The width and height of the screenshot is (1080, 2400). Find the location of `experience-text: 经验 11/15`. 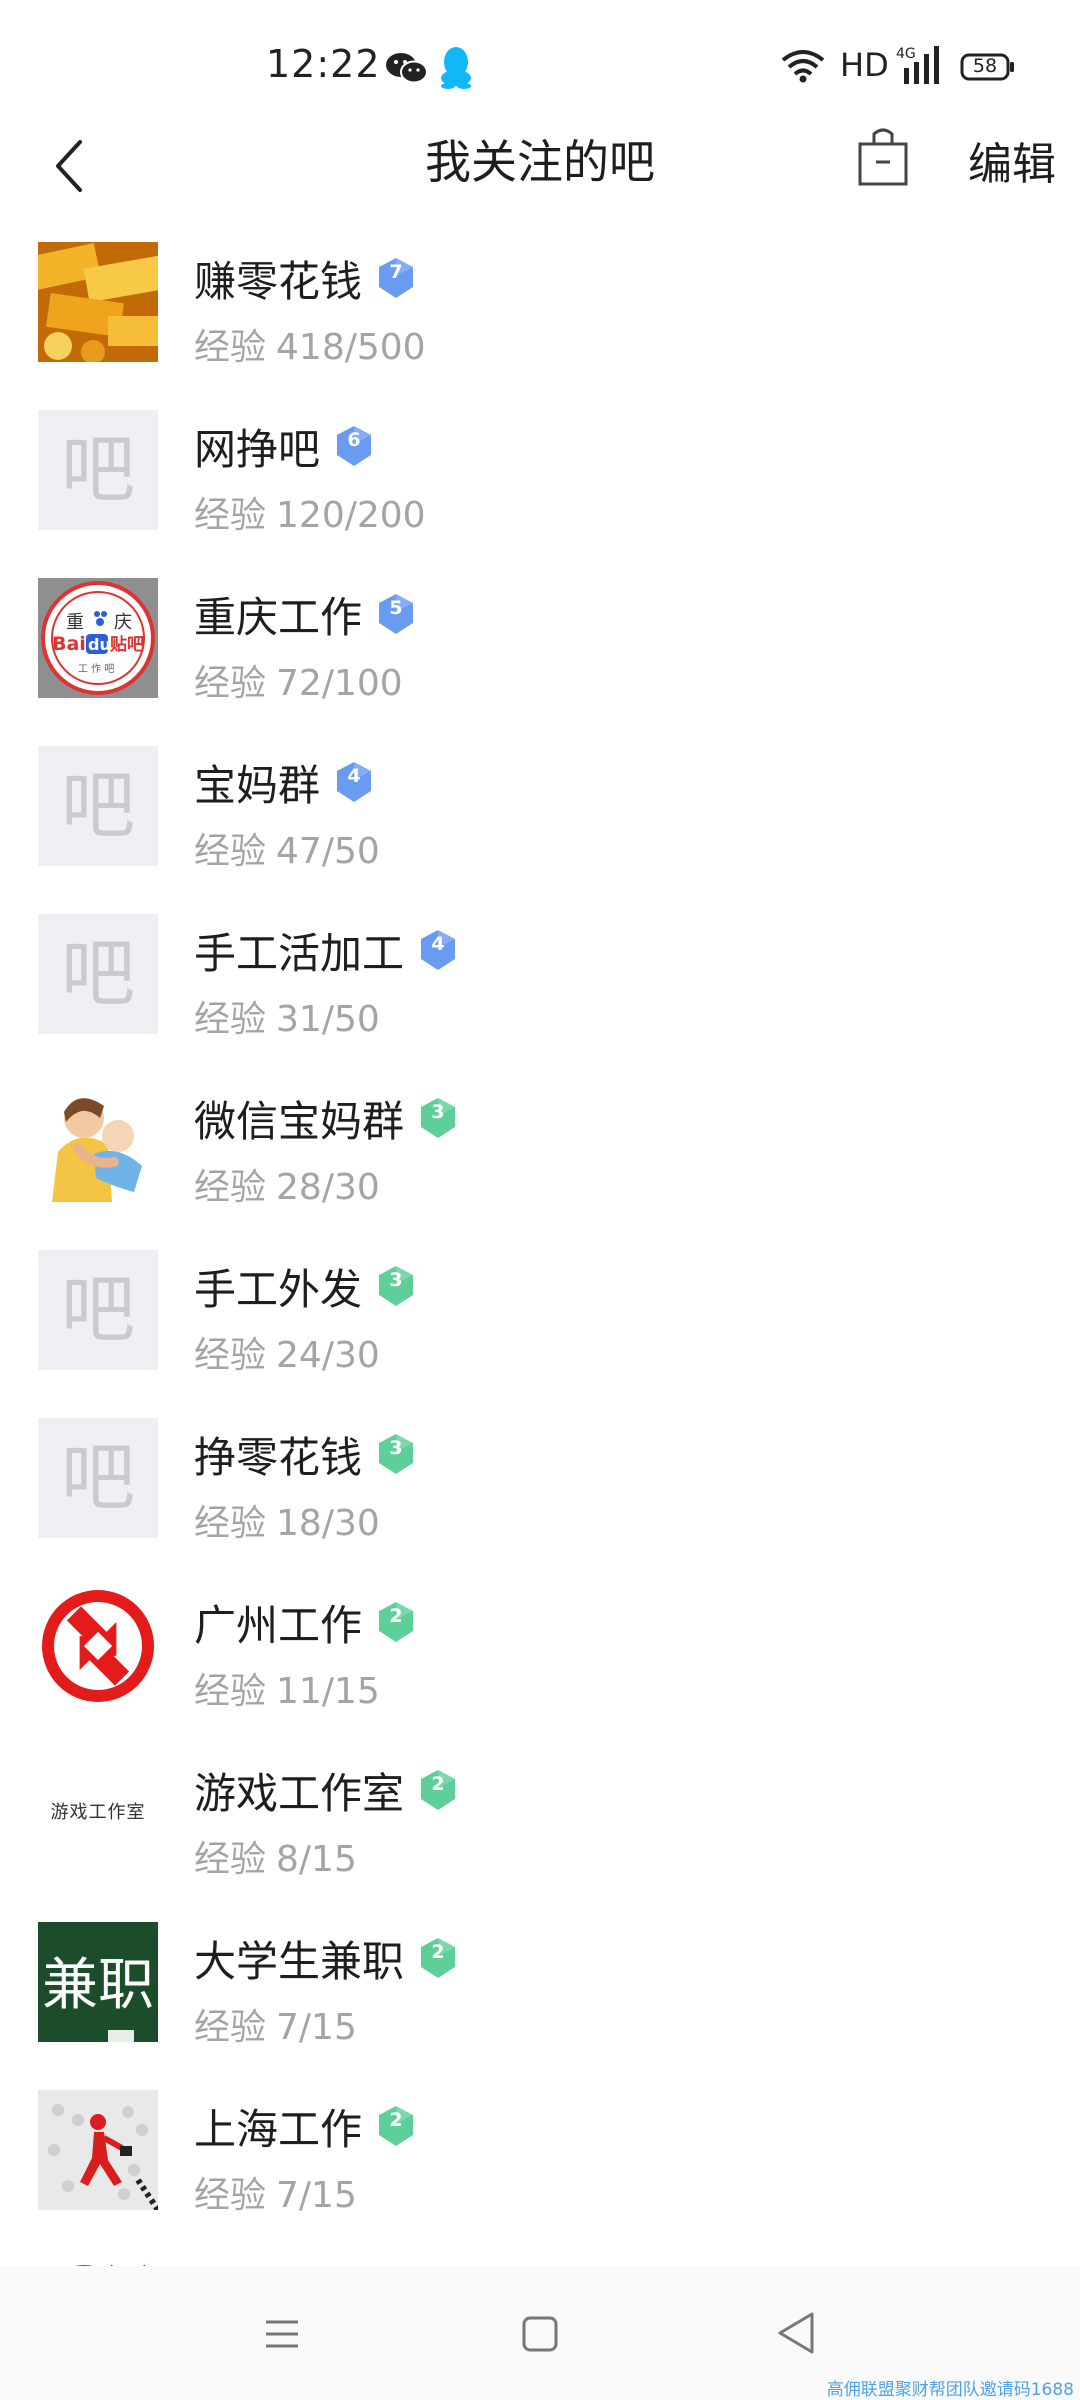

experience-text: 经验 11/15 is located at coordinates (292, 1688).